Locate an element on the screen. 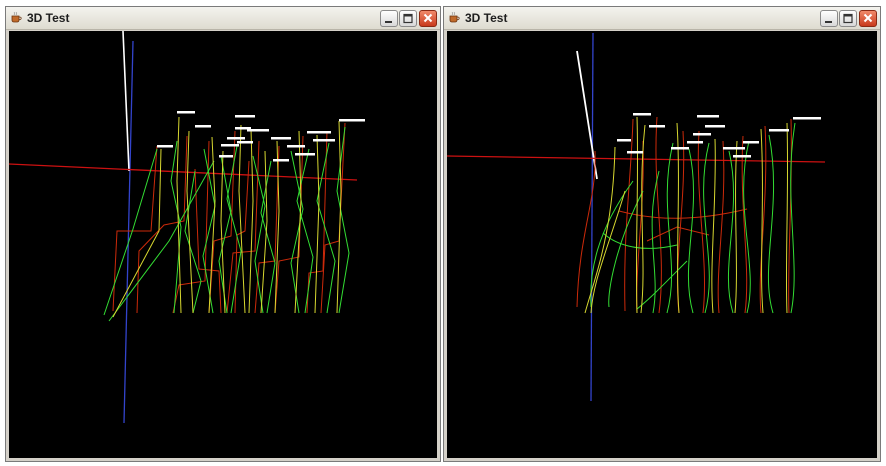 The height and width of the screenshot is (466, 886). y-axis is located at coordinates (592, 217).